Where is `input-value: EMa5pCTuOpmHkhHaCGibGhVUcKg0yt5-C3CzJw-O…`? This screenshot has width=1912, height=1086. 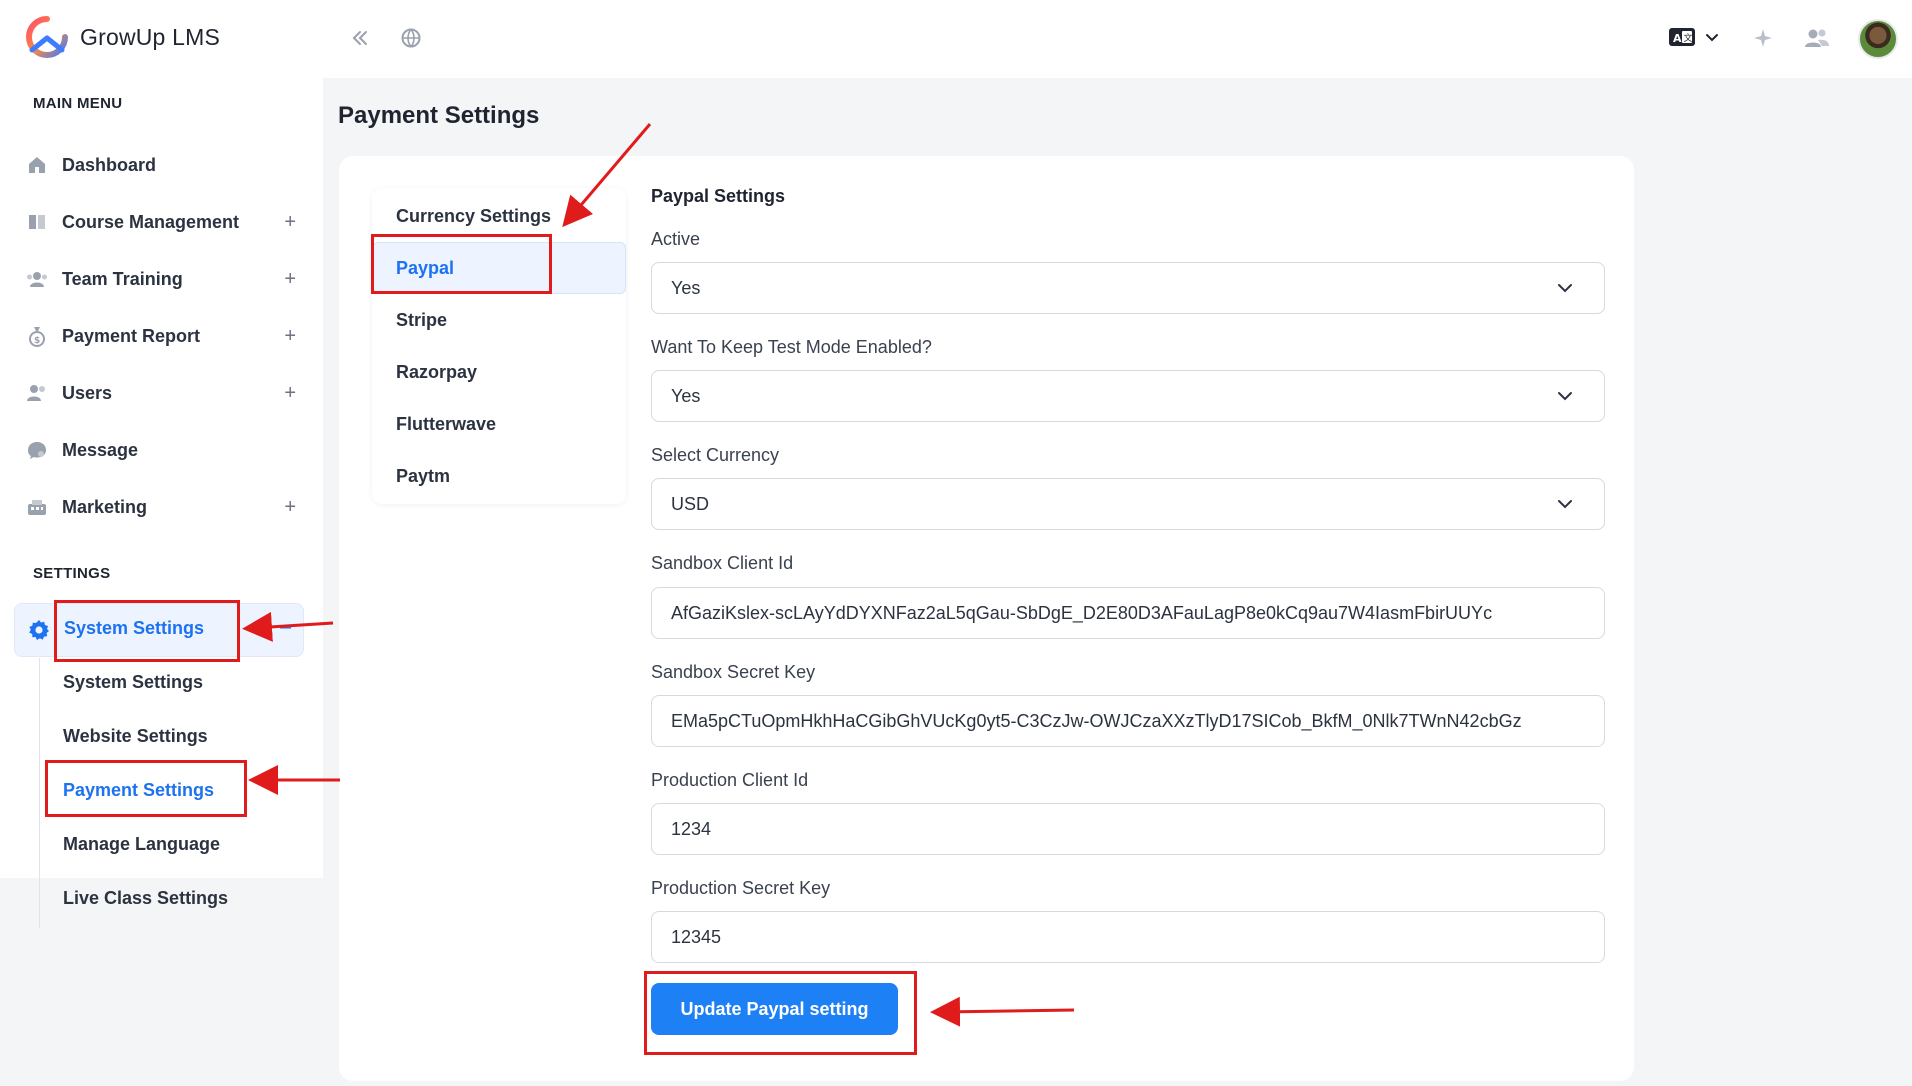
input-value: EMa5pCTuOpmHkhHaCGibGhVUcKg0yt5-C3CzJw-O… is located at coordinates (1096, 720).